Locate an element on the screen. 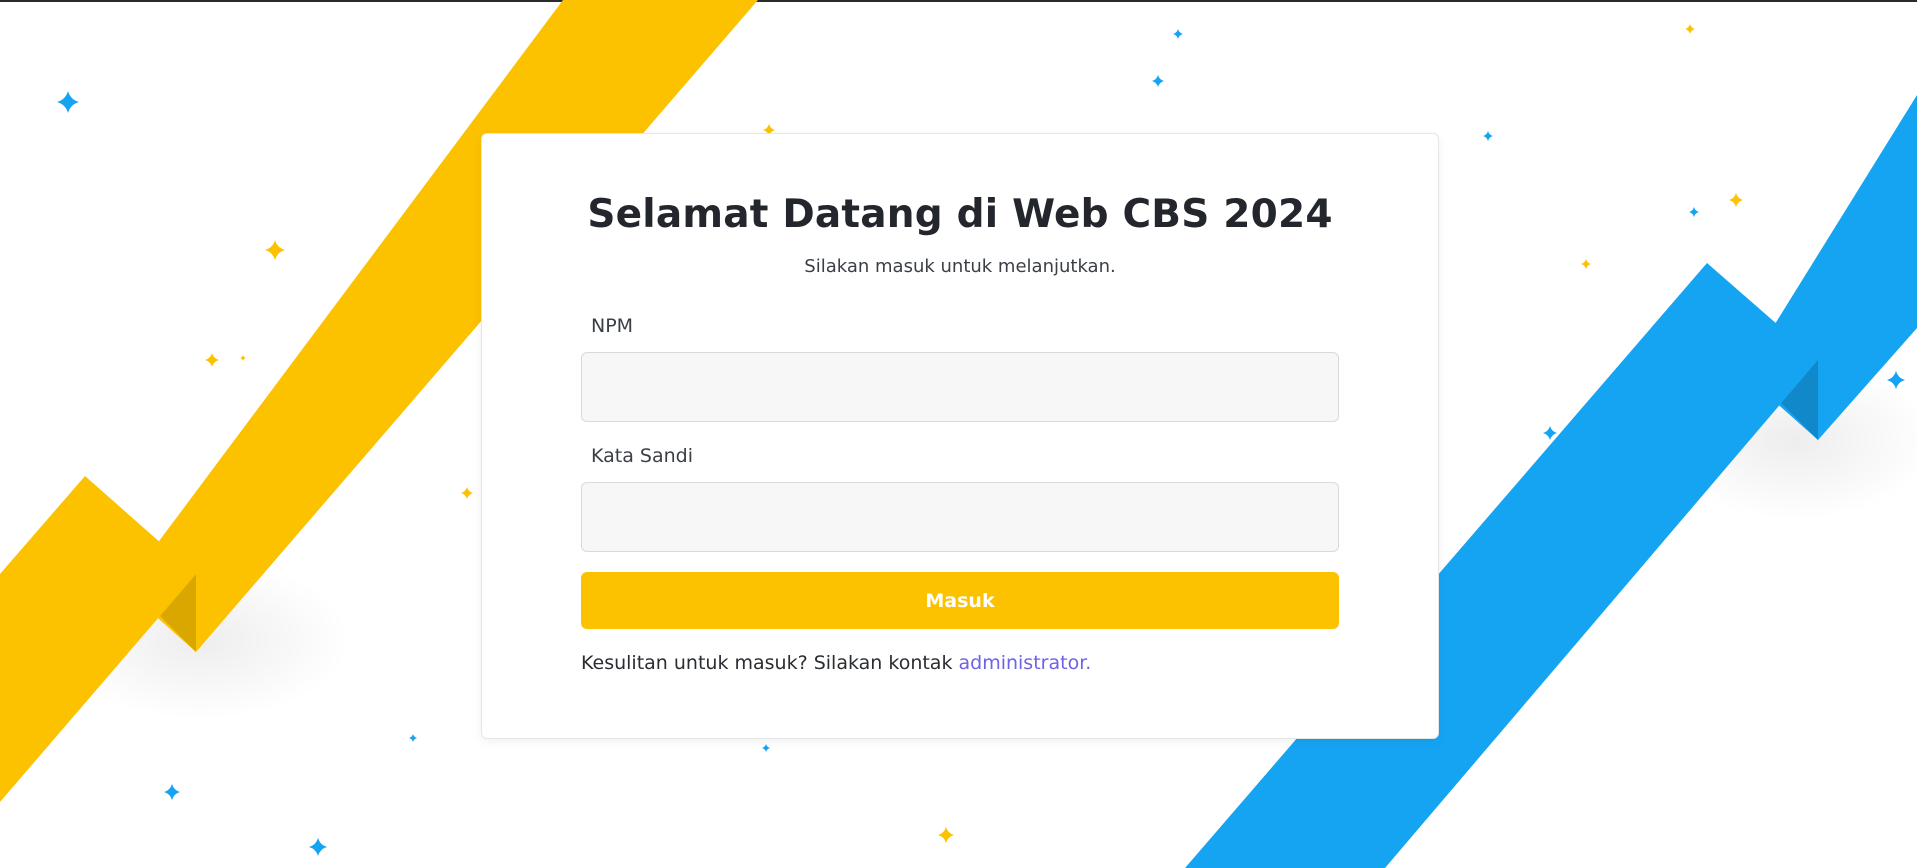 The image size is (1917, 868). npm-input is located at coordinates (960, 387).